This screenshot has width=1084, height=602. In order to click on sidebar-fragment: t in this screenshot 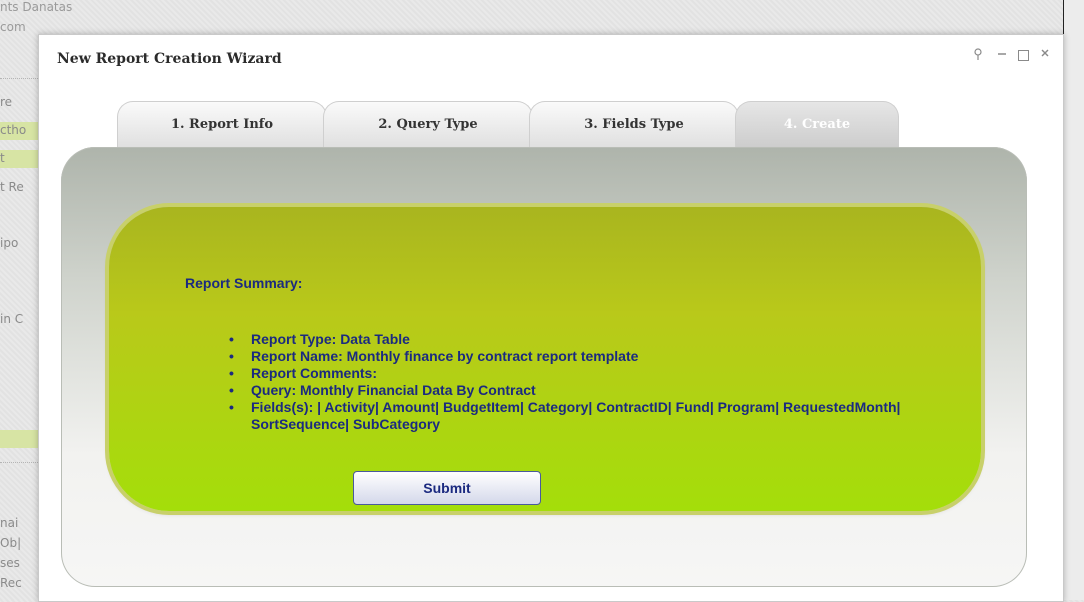, I will do `click(2, 158)`.